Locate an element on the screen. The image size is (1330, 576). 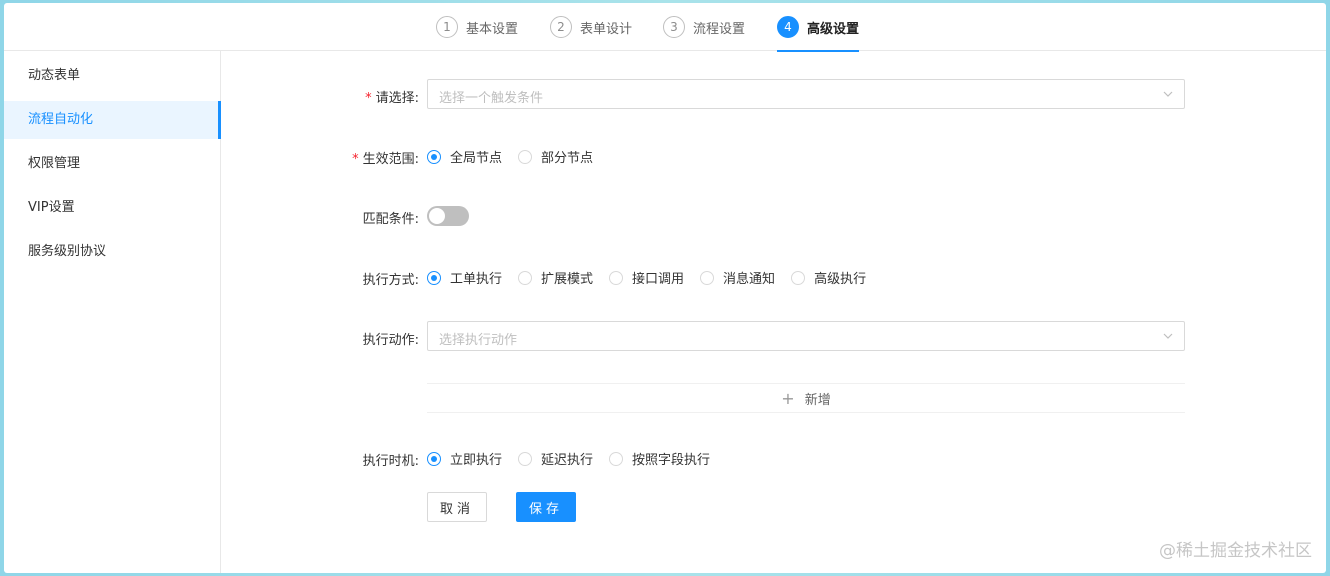
exec-mode-radio-ticket: 工单执行 is located at coordinates (464, 277).